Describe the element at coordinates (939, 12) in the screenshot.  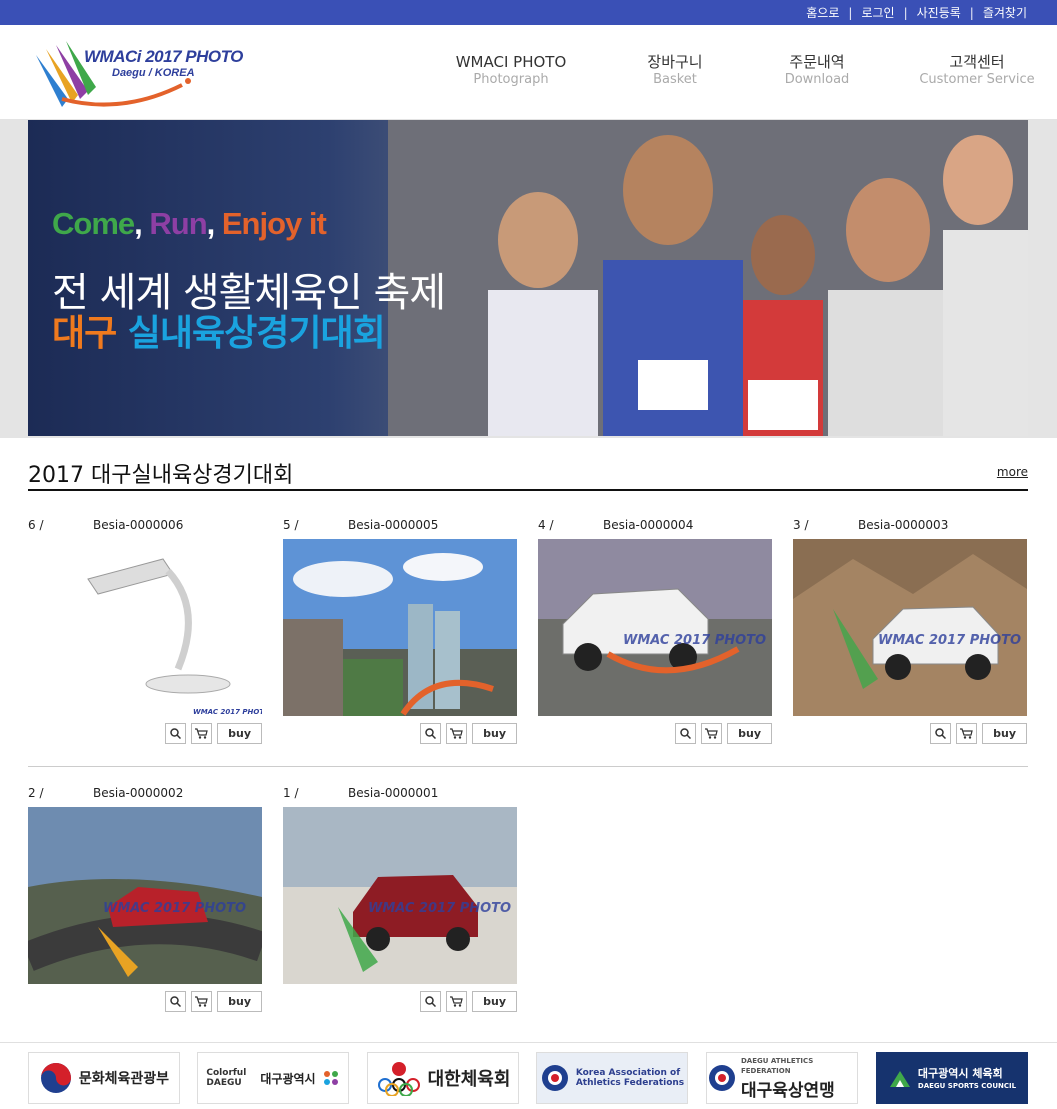
I see `photo-register-link: 사진등록` at that location.